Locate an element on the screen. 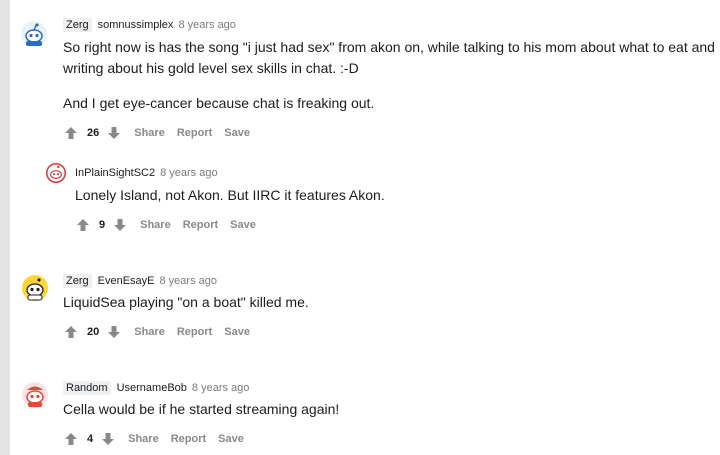 The image size is (720, 455). comment-actions: 4 Share Report Save is located at coordinates (153, 439).